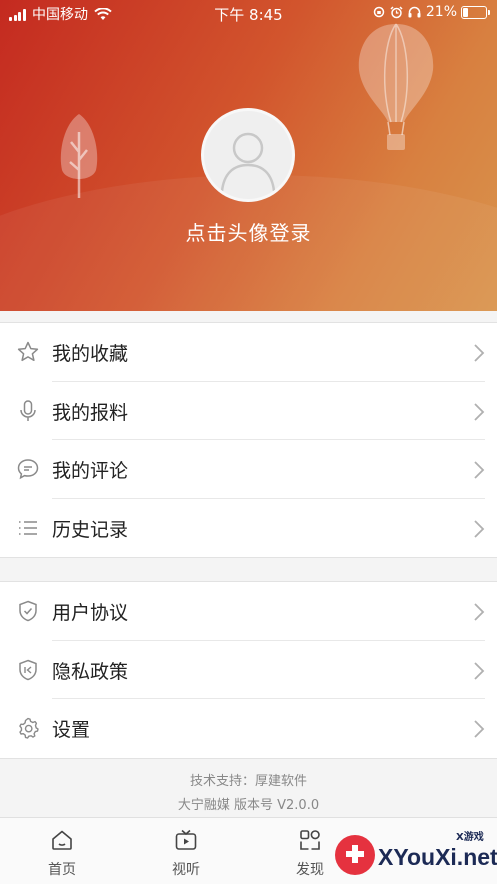 This screenshot has height=884, width=497. I want to click on menu-label-privacy-policy: 隐私政策, so click(90, 671).